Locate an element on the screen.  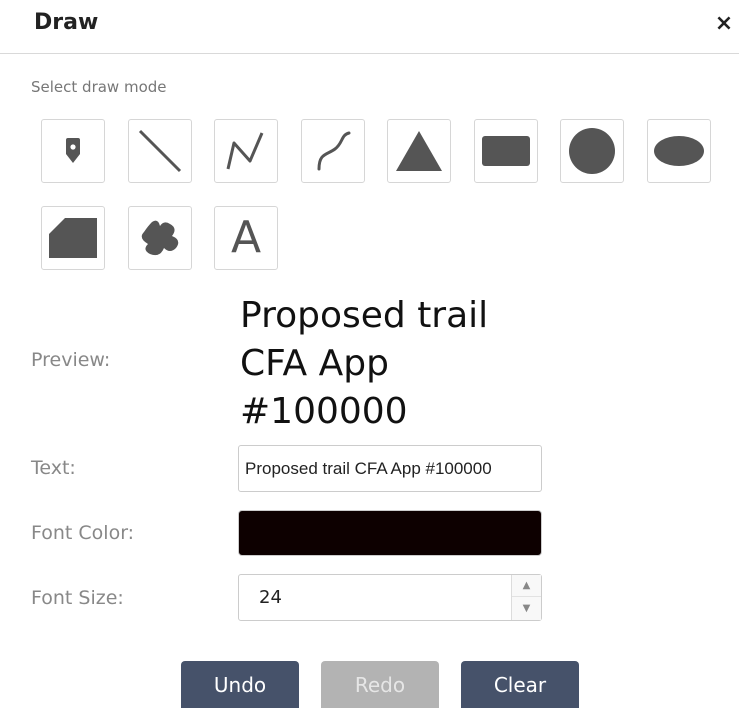
tool-text: A is located at coordinates (246, 238).